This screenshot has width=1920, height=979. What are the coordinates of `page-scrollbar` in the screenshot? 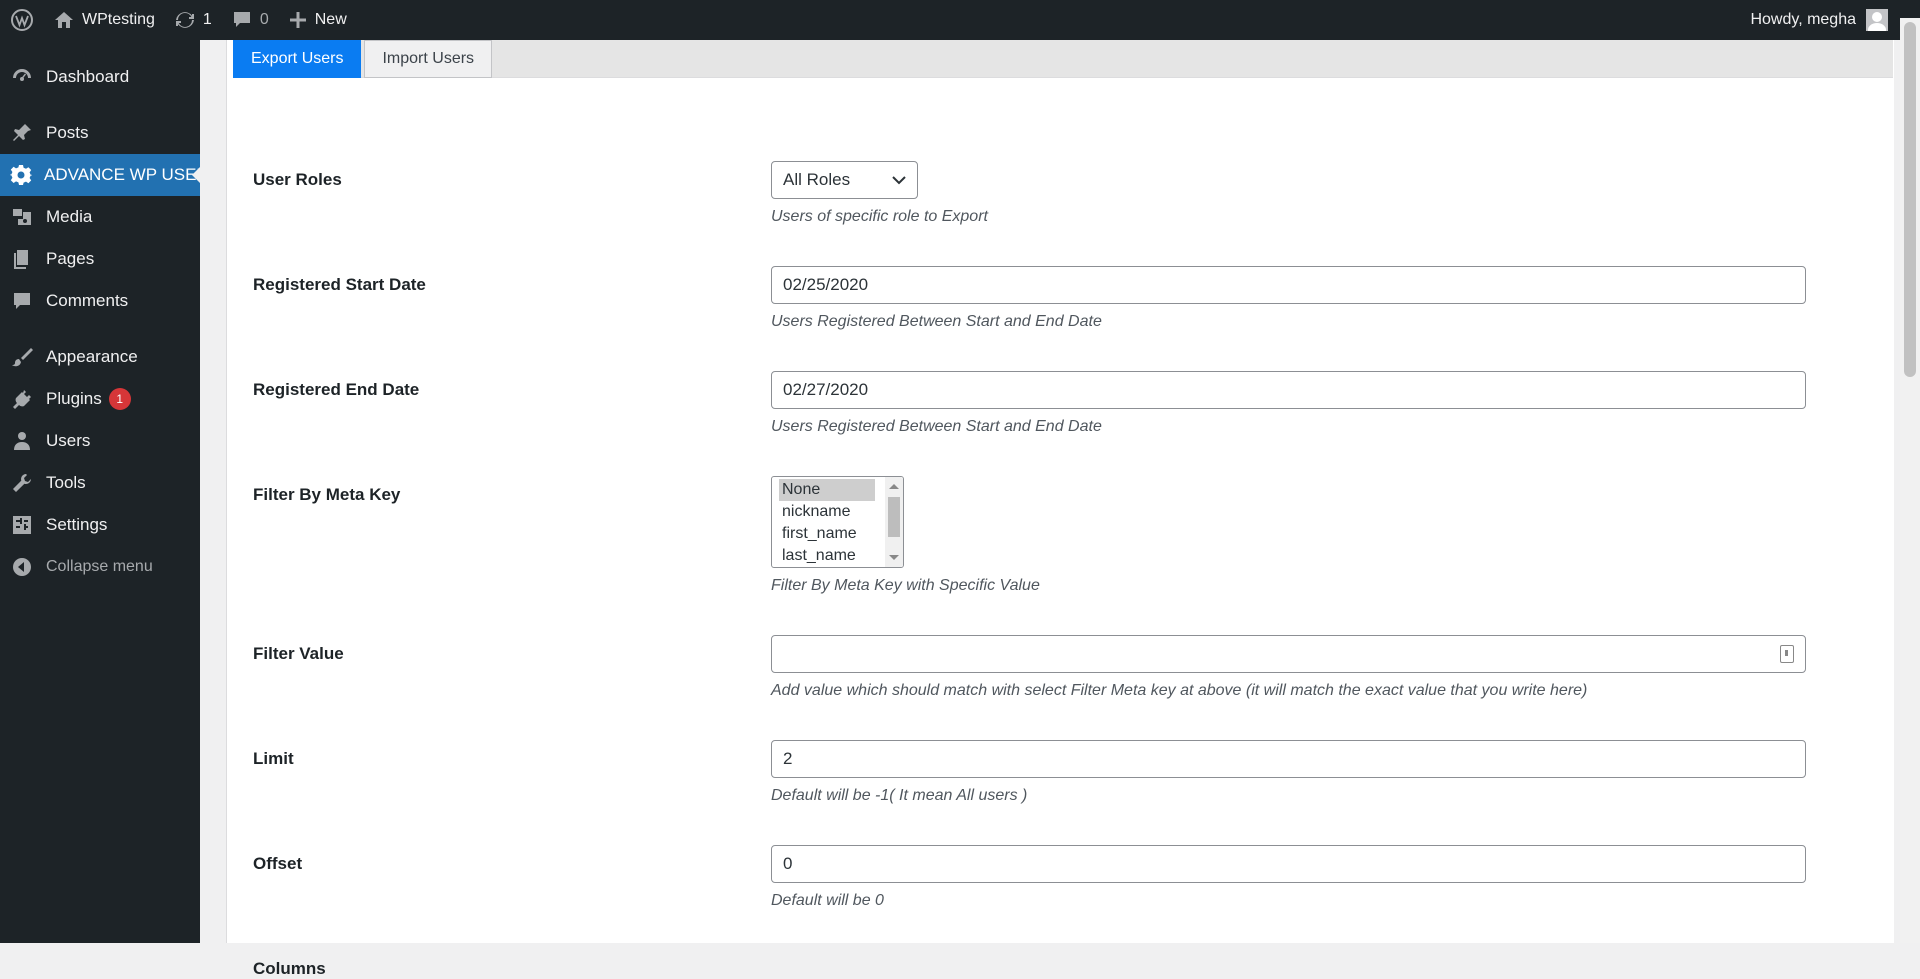 It's located at (1910, 480).